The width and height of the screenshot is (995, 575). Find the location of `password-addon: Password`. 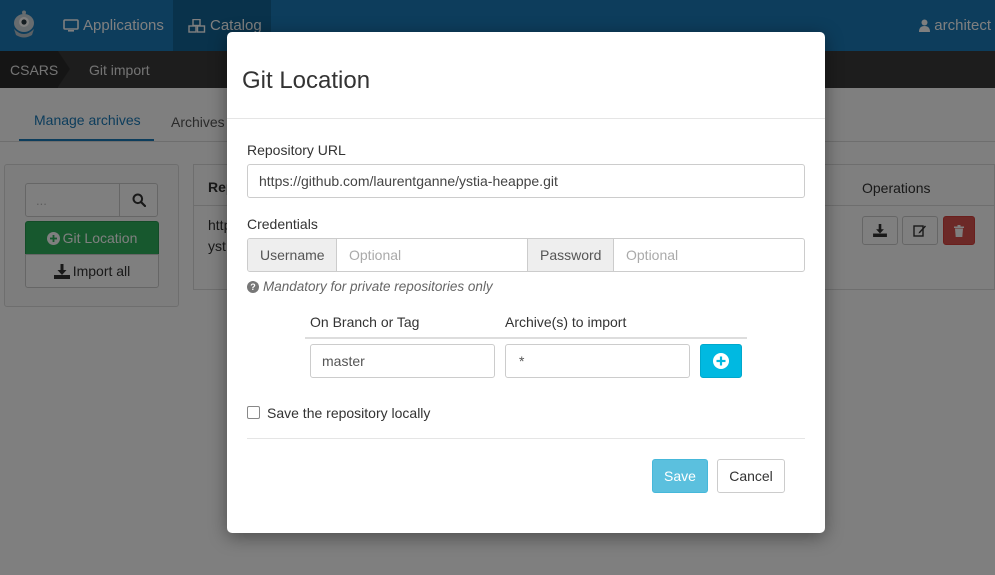

password-addon: Password is located at coordinates (570, 255).